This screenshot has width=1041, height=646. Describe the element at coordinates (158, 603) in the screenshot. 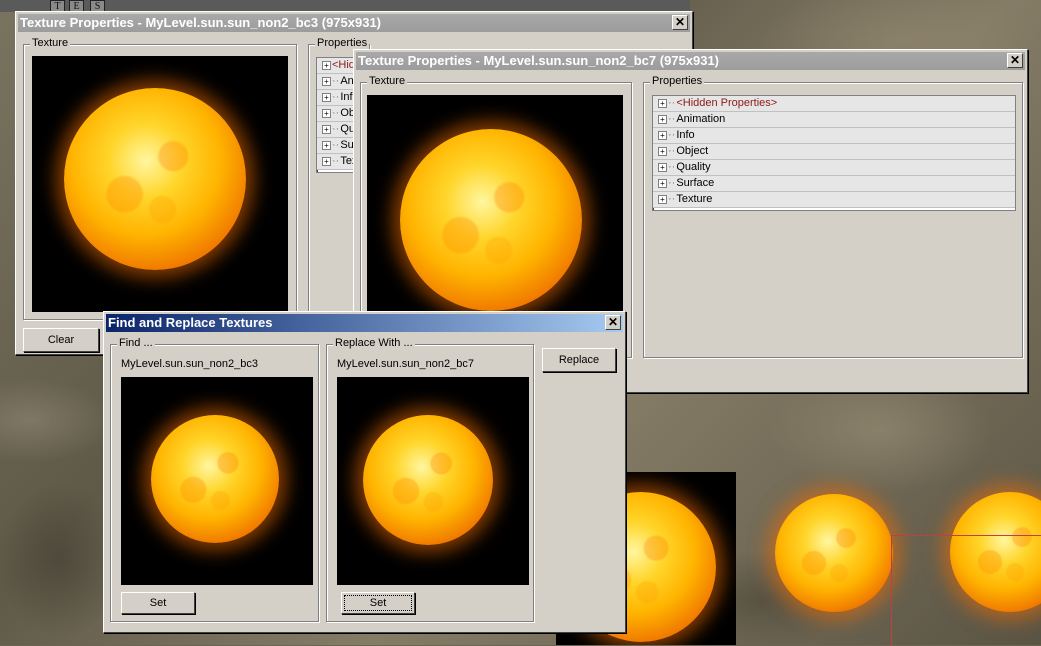

I see `find-set-button: Set` at that location.